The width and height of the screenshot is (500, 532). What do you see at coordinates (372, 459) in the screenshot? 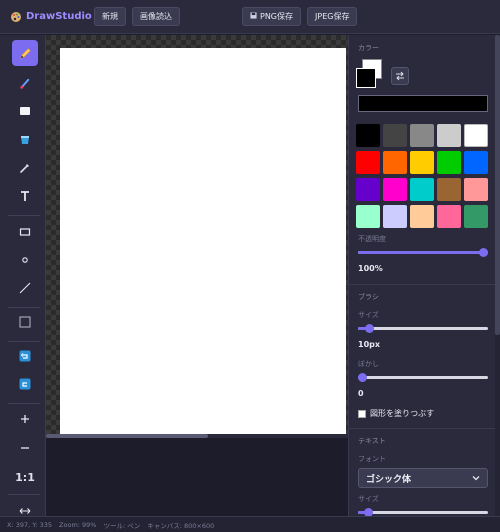
I see `font-label: フォント` at bounding box center [372, 459].